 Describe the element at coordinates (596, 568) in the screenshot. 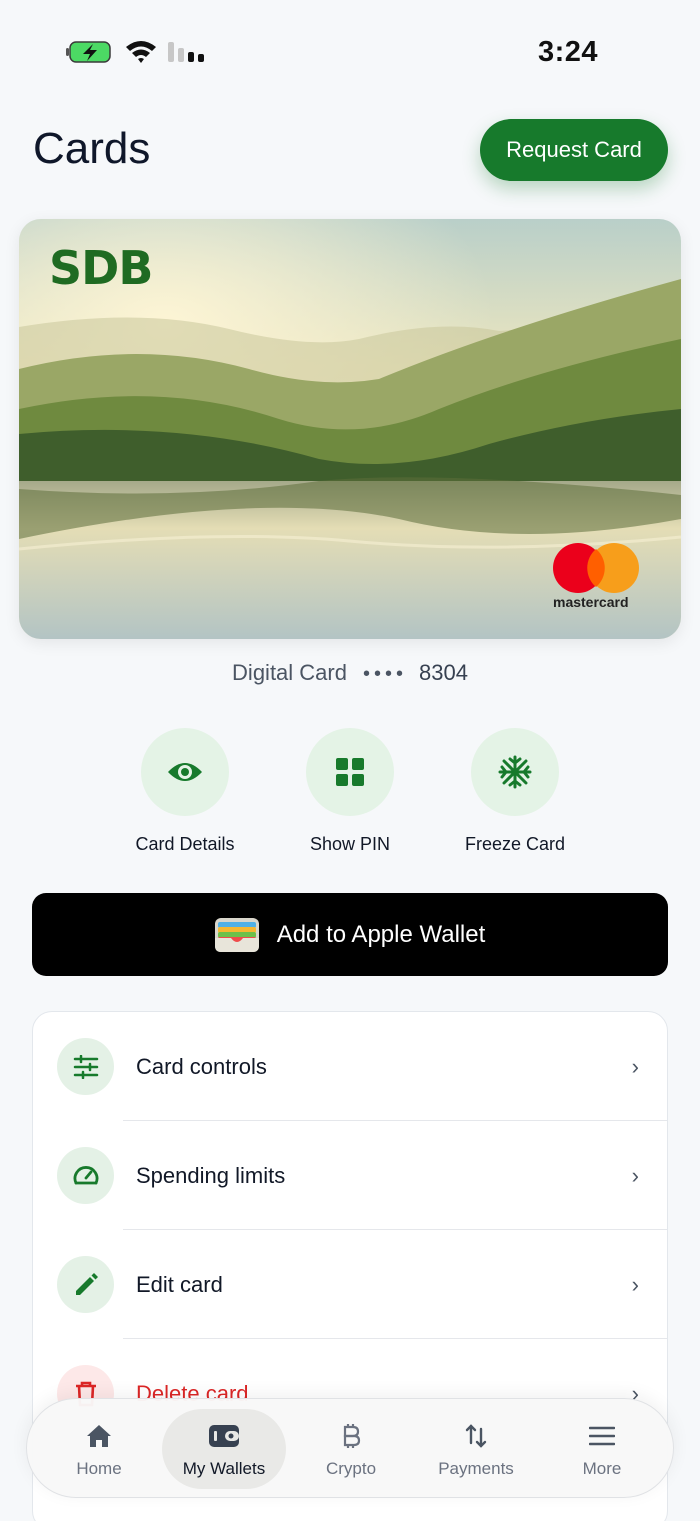

I see `mastercard-logo-icon` at that location.